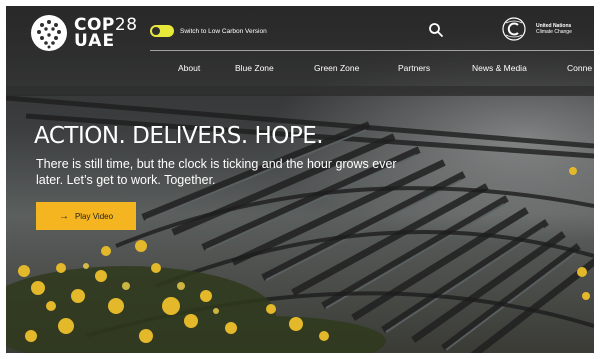 This screenshot has height=359, width=600. I want to click on play-video-button: → Play Video, so click(86, 216).